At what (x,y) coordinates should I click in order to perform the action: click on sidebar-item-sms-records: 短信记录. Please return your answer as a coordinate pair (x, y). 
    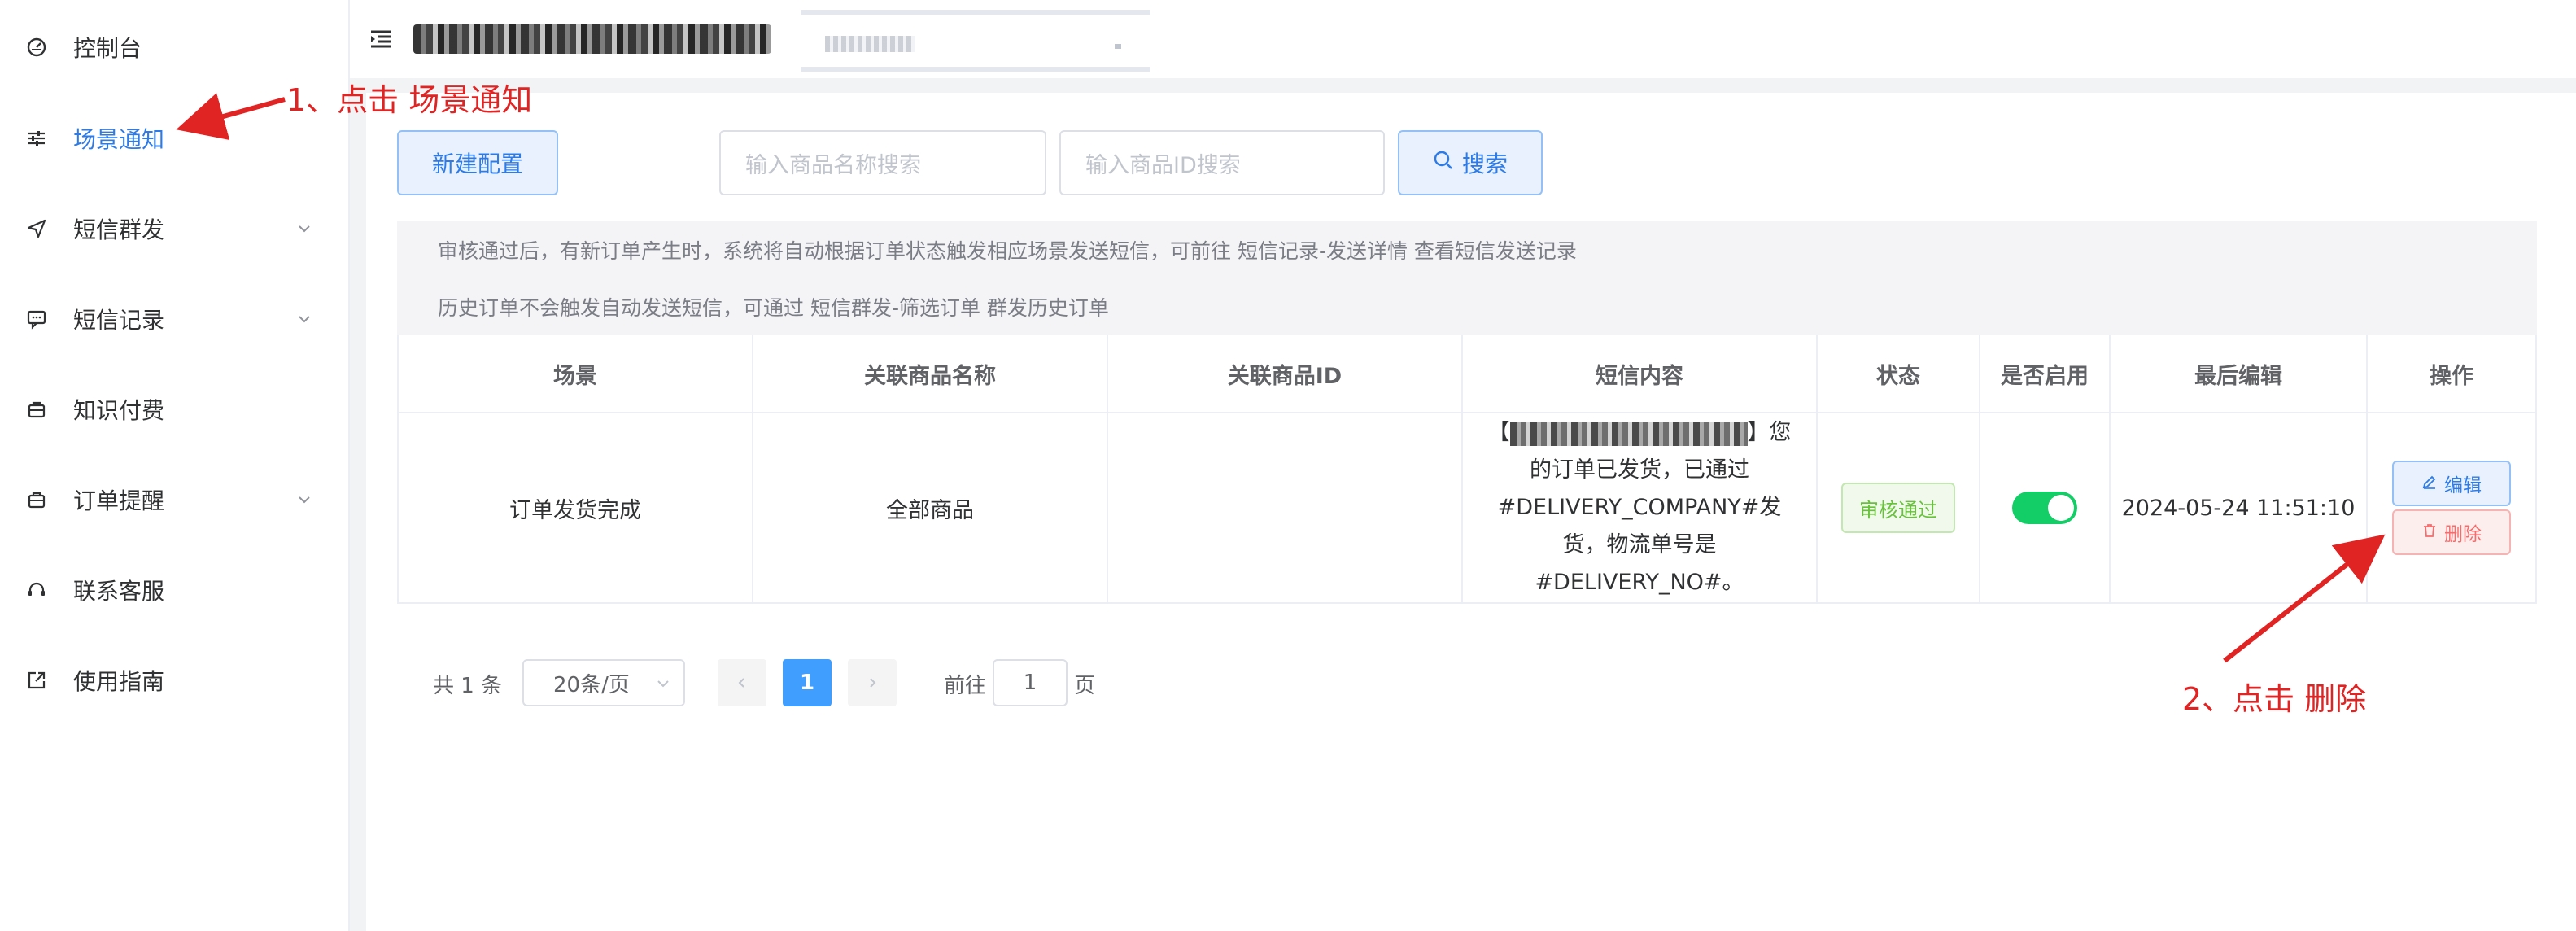
    Looking at the image, I should click on (174, 319).